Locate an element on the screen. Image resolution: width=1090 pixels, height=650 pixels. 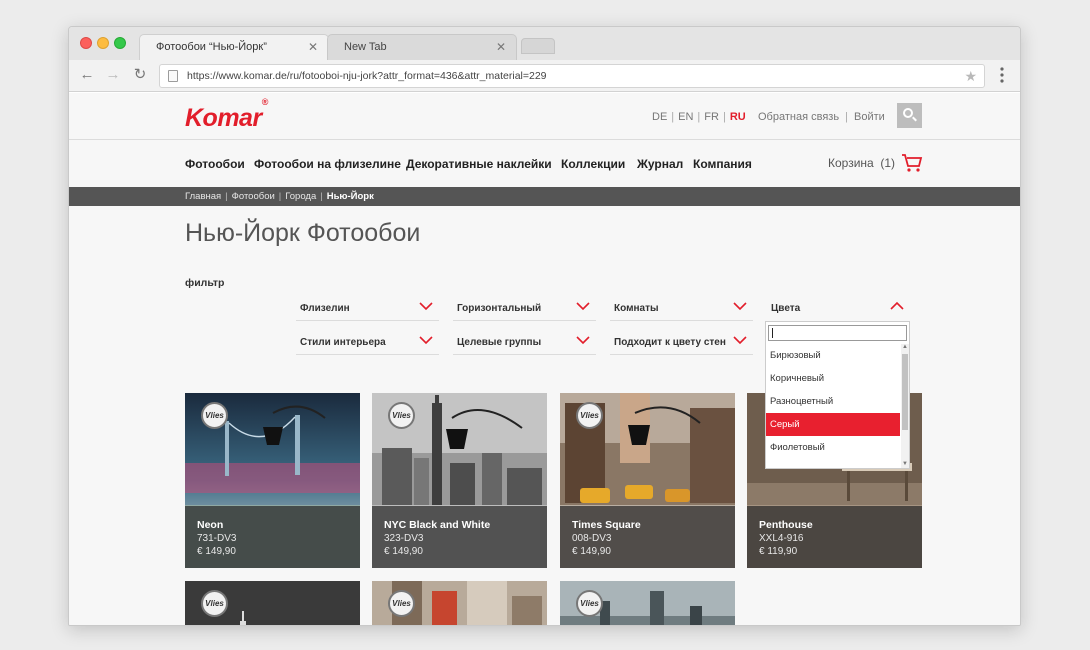
filter-flizelin: Флизелин is located at coordinates (367, 308).